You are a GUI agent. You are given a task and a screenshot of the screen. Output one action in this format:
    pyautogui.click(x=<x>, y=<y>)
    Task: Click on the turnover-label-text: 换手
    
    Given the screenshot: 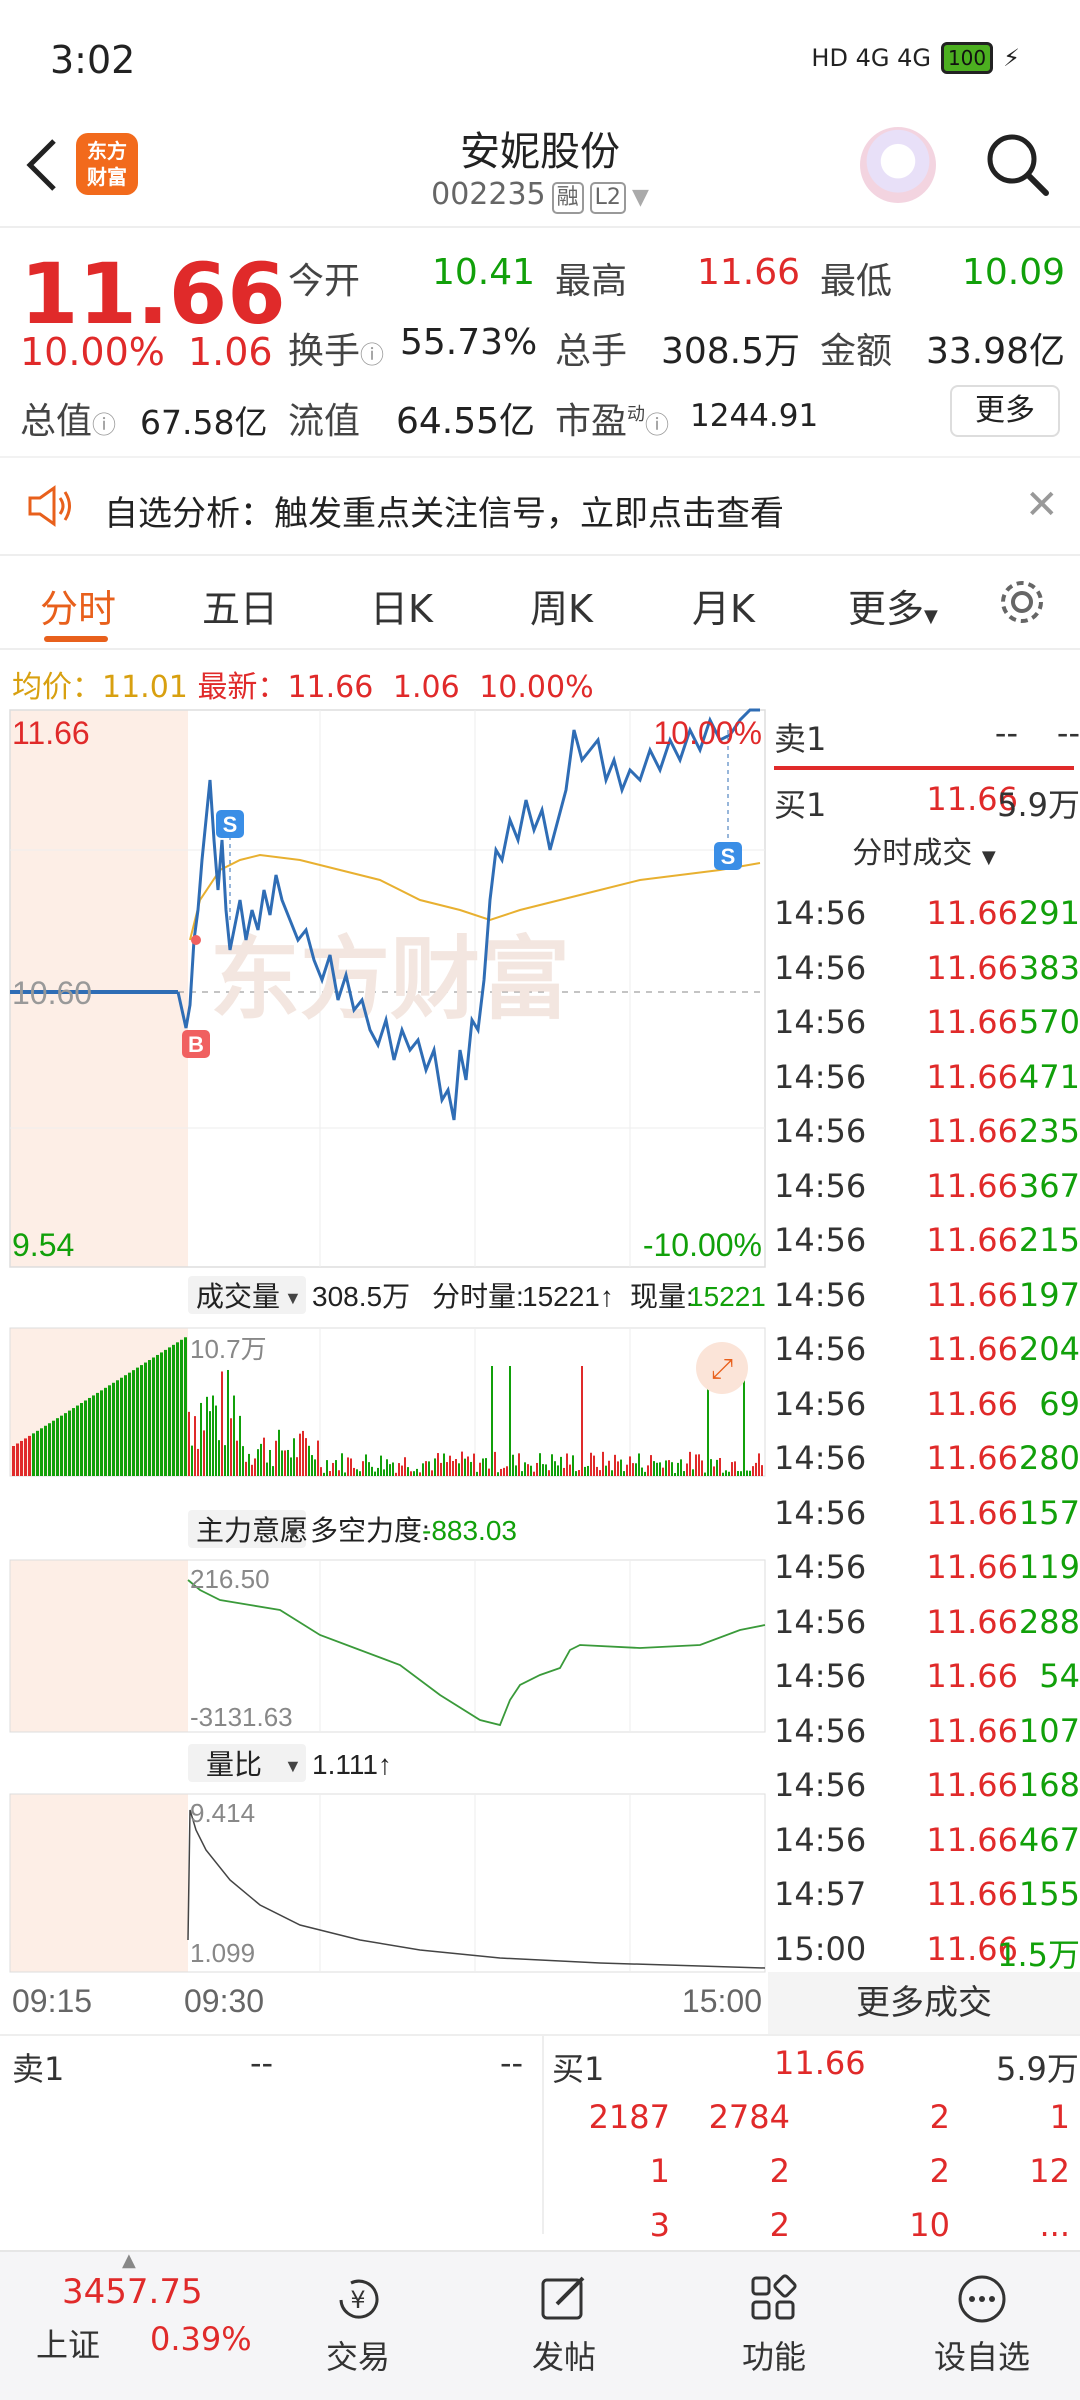 What is the action you would take?
    pyautogui.click(x=324, y=351)
    